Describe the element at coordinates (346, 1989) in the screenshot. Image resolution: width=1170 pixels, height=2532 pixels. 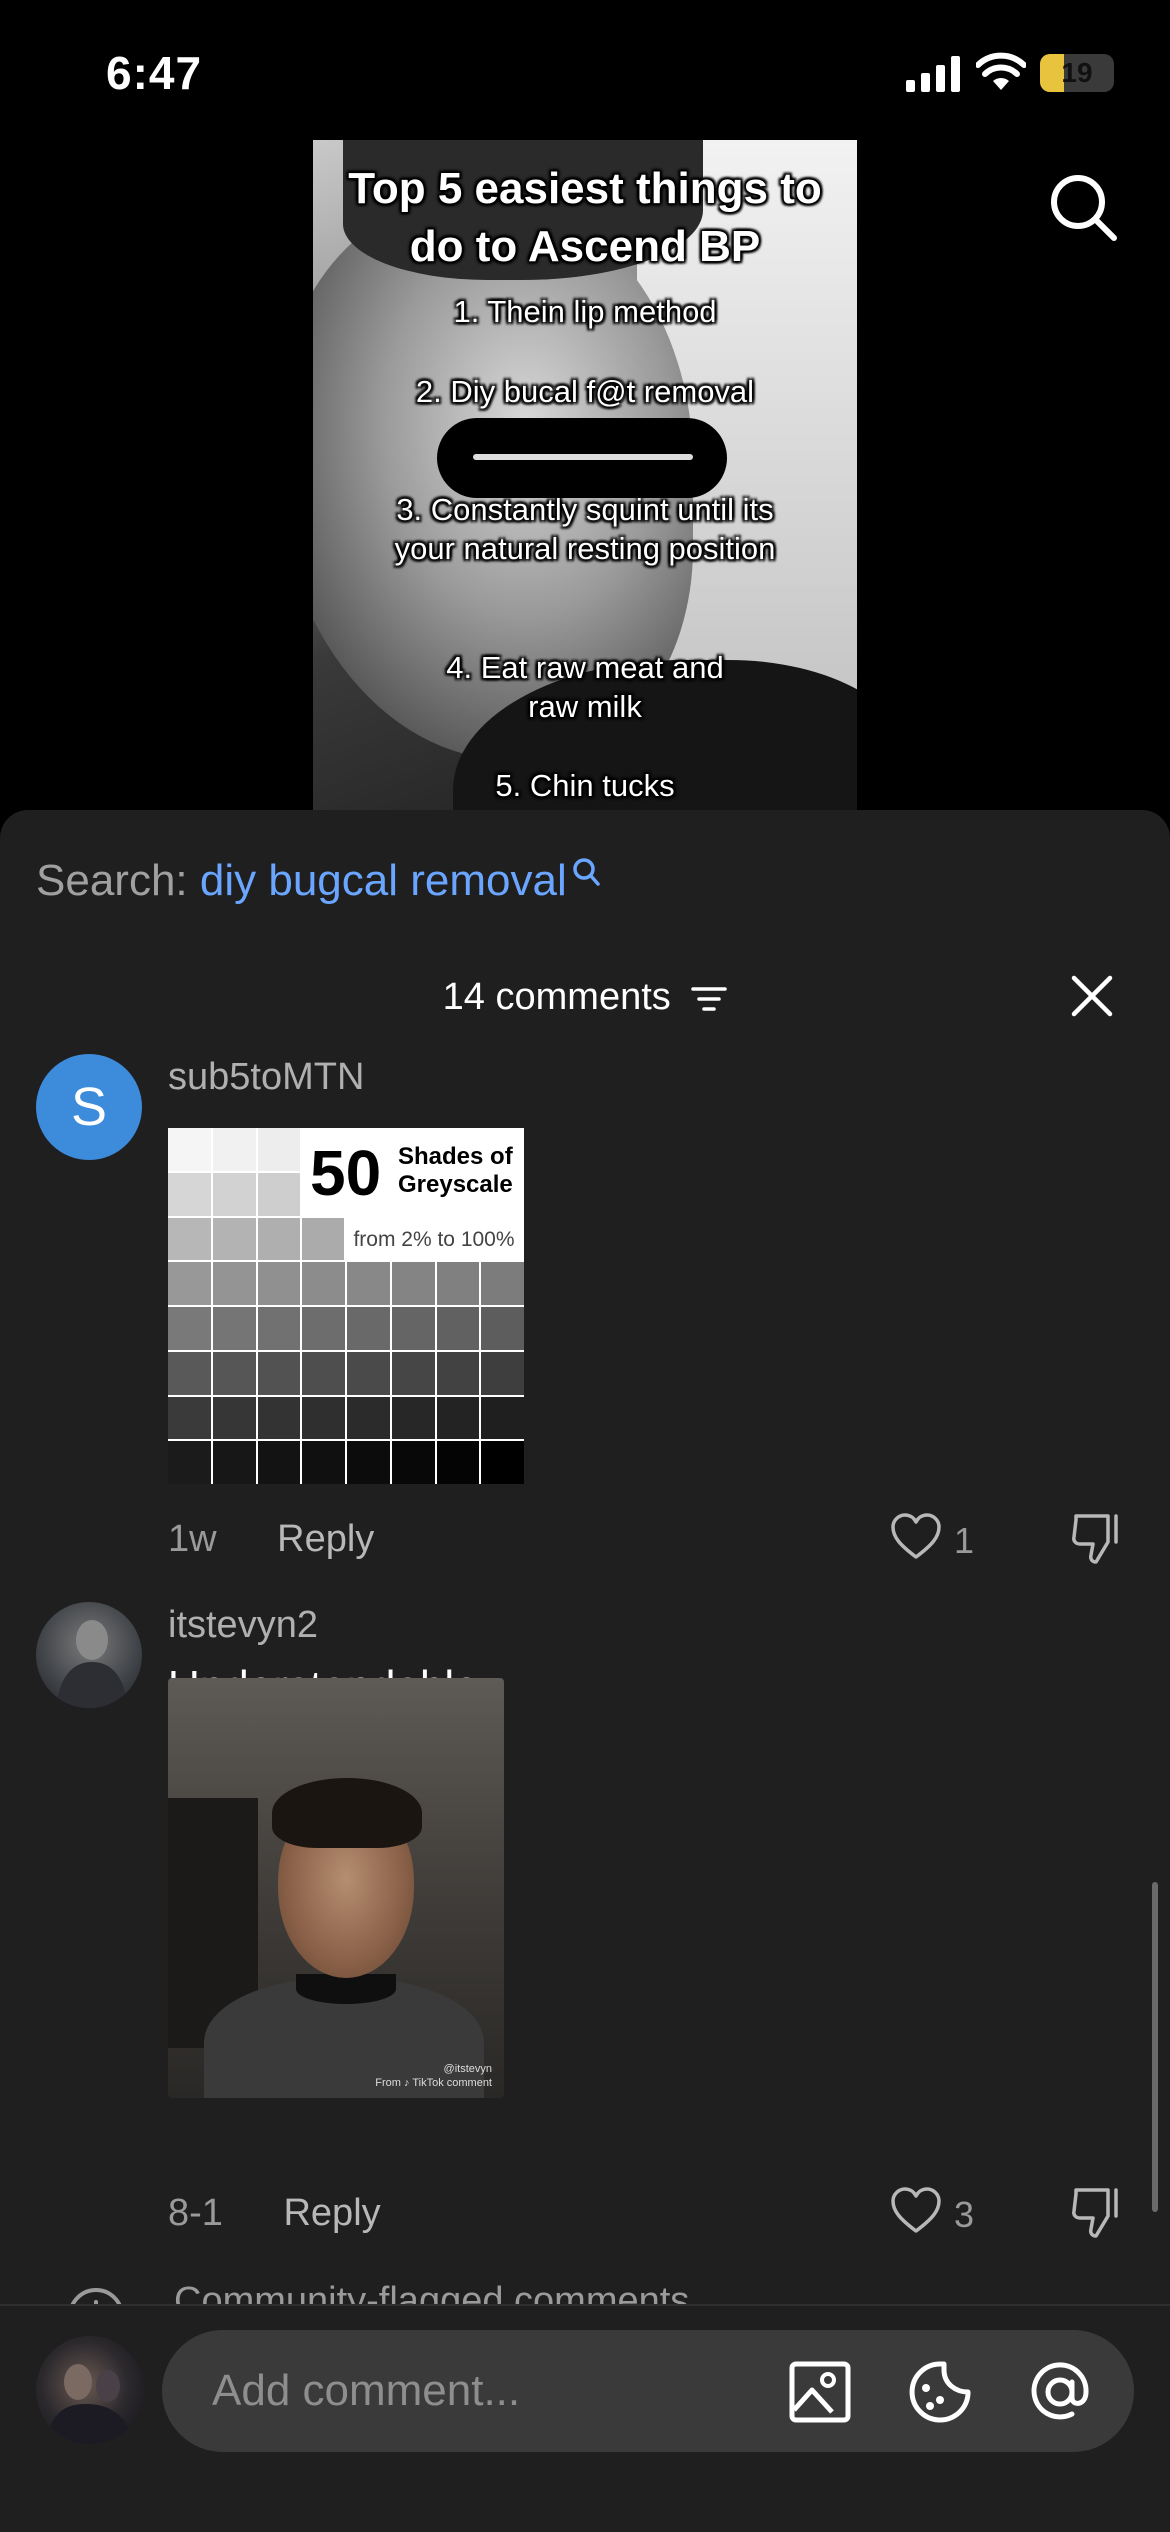
I see `photo-subject-collar` at that location.